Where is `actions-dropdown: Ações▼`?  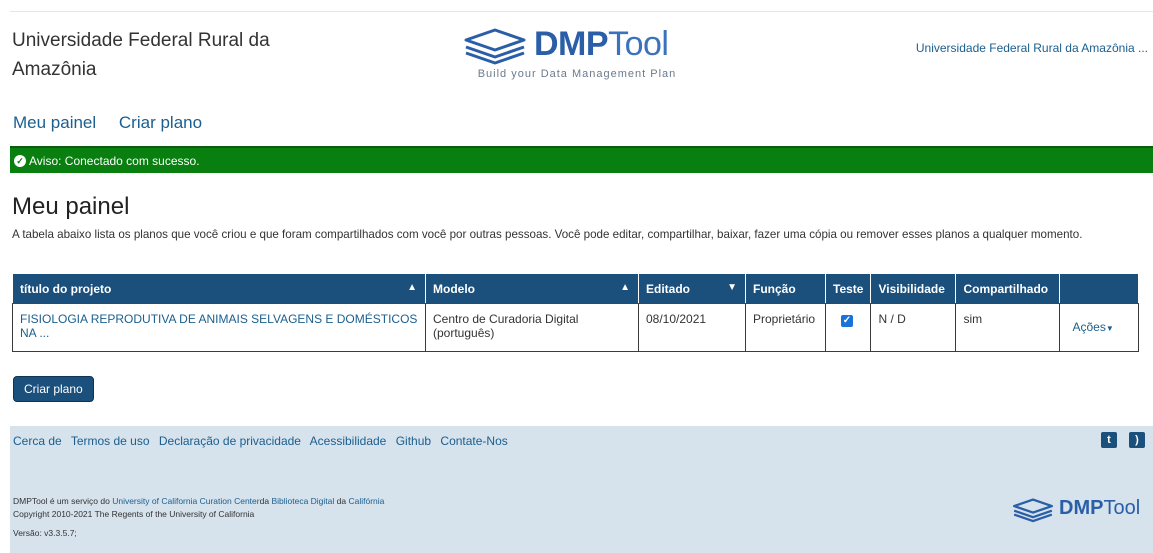
actions-dropdown: Ações▼ is located at coordinates (1092, 327).